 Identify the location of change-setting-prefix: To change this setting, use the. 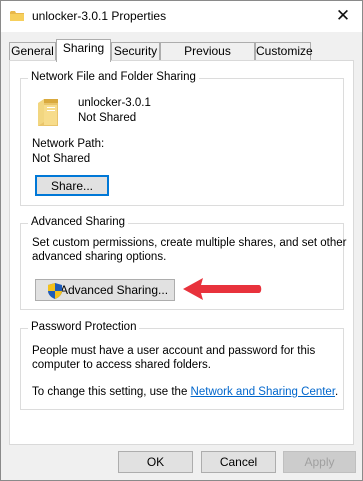
(111, 392).